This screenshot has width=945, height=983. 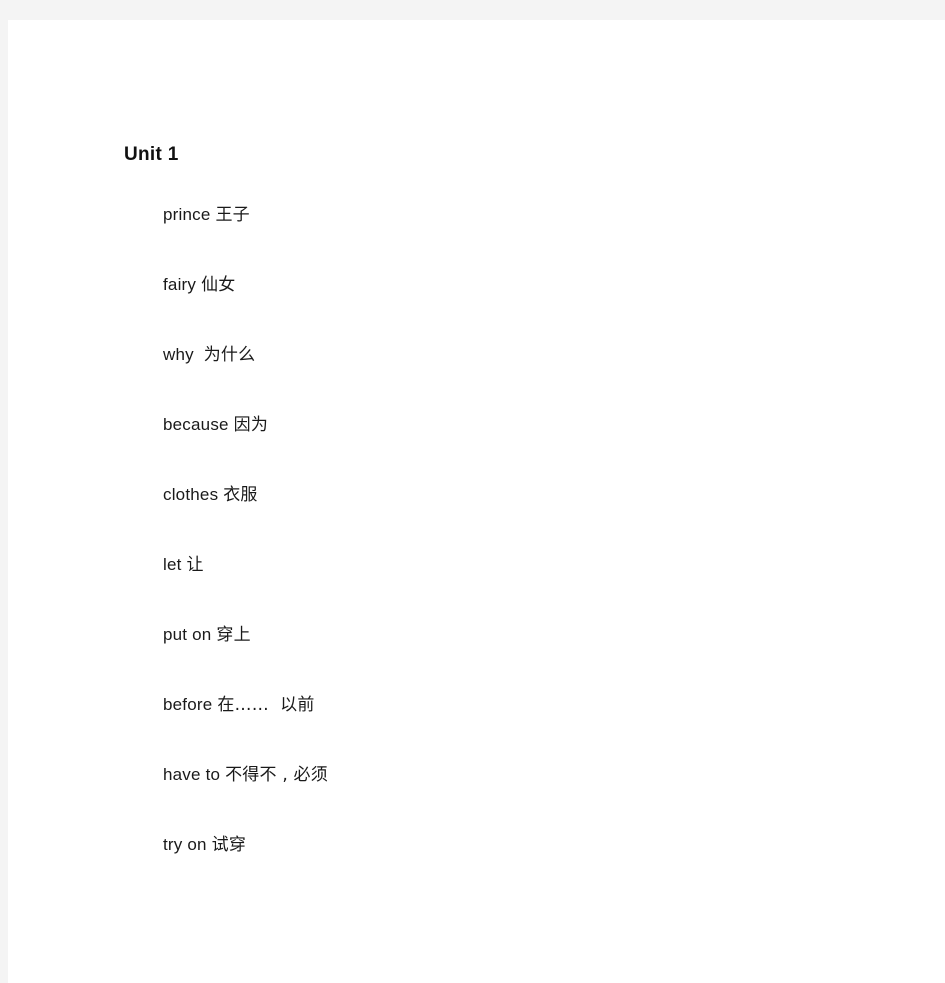 I want to click on vocabulary-gloss: 仙女, so click(x=218, y=285).